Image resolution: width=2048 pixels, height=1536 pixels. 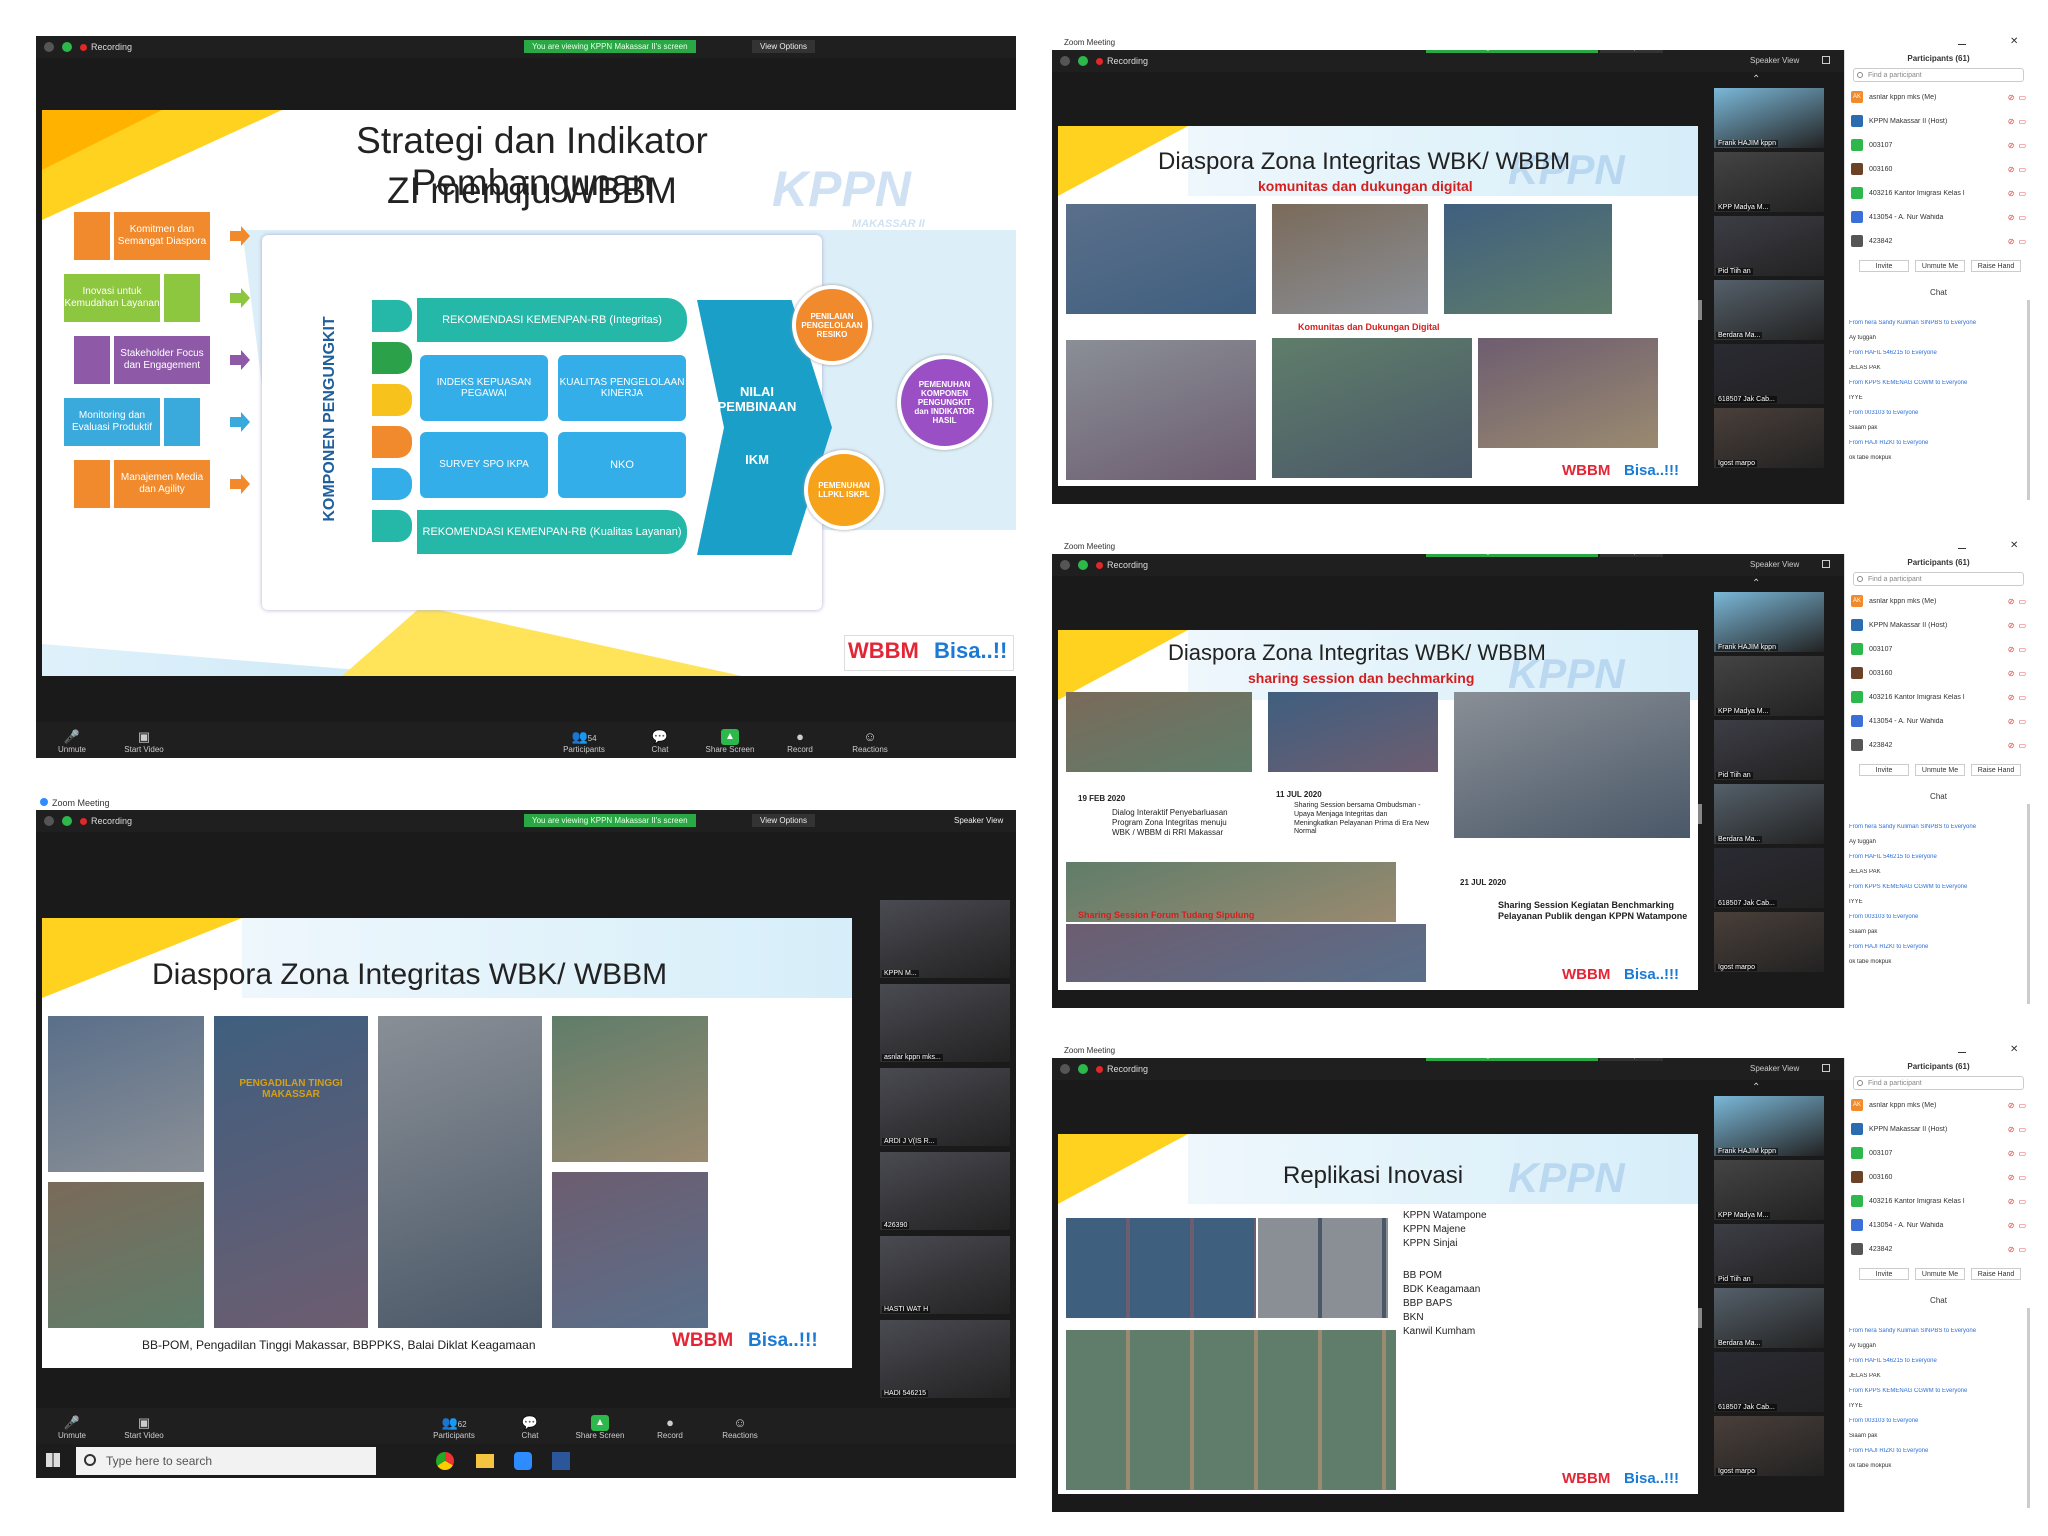 What do you see at coordinates (454, 1427) in the screenshot?
I see `participants-button: 👥62 Participants` at bounding box center [454, 1427].